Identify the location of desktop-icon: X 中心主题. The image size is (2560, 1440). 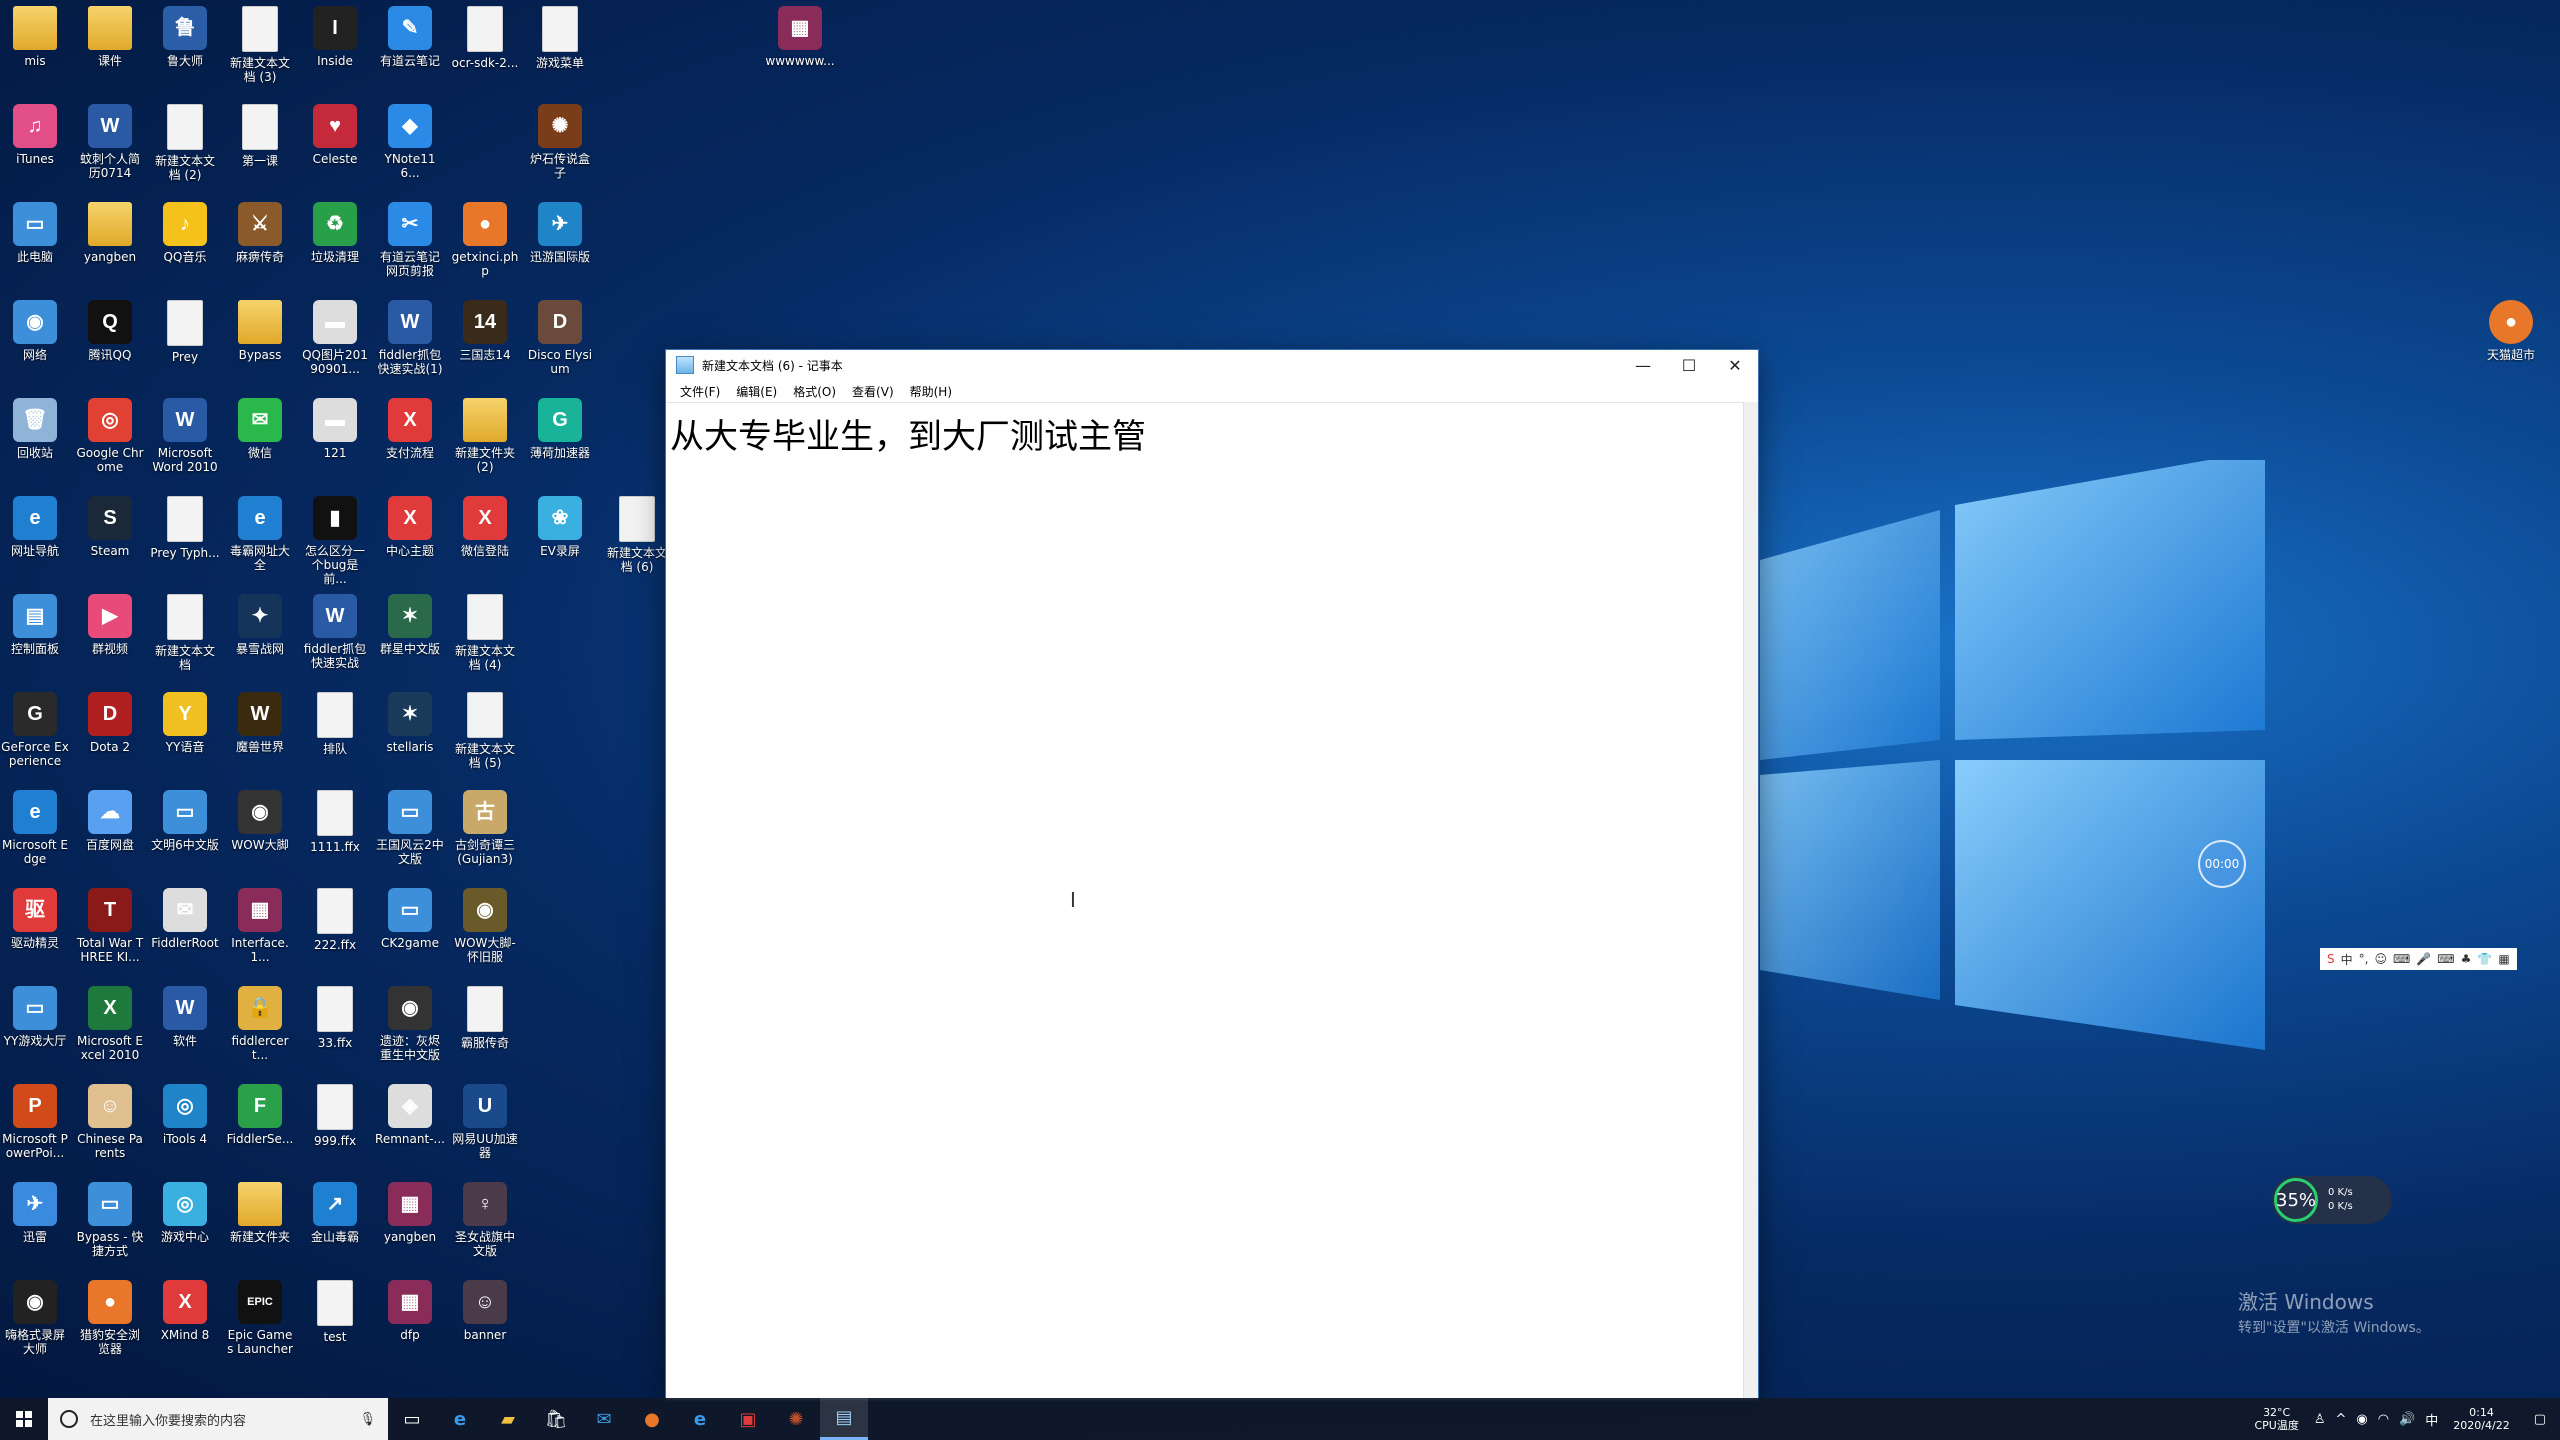
(410, 527).